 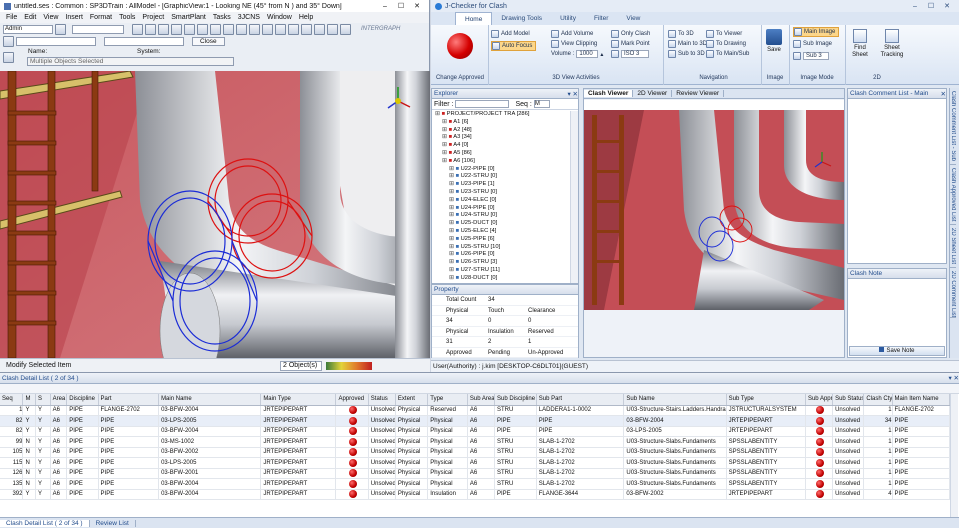 What do you see at coordinates (502, 177) in the screenshot?
I see `tree-node: ⊞ ■ U22-STRU [0]` at bounding box center [502, 177].